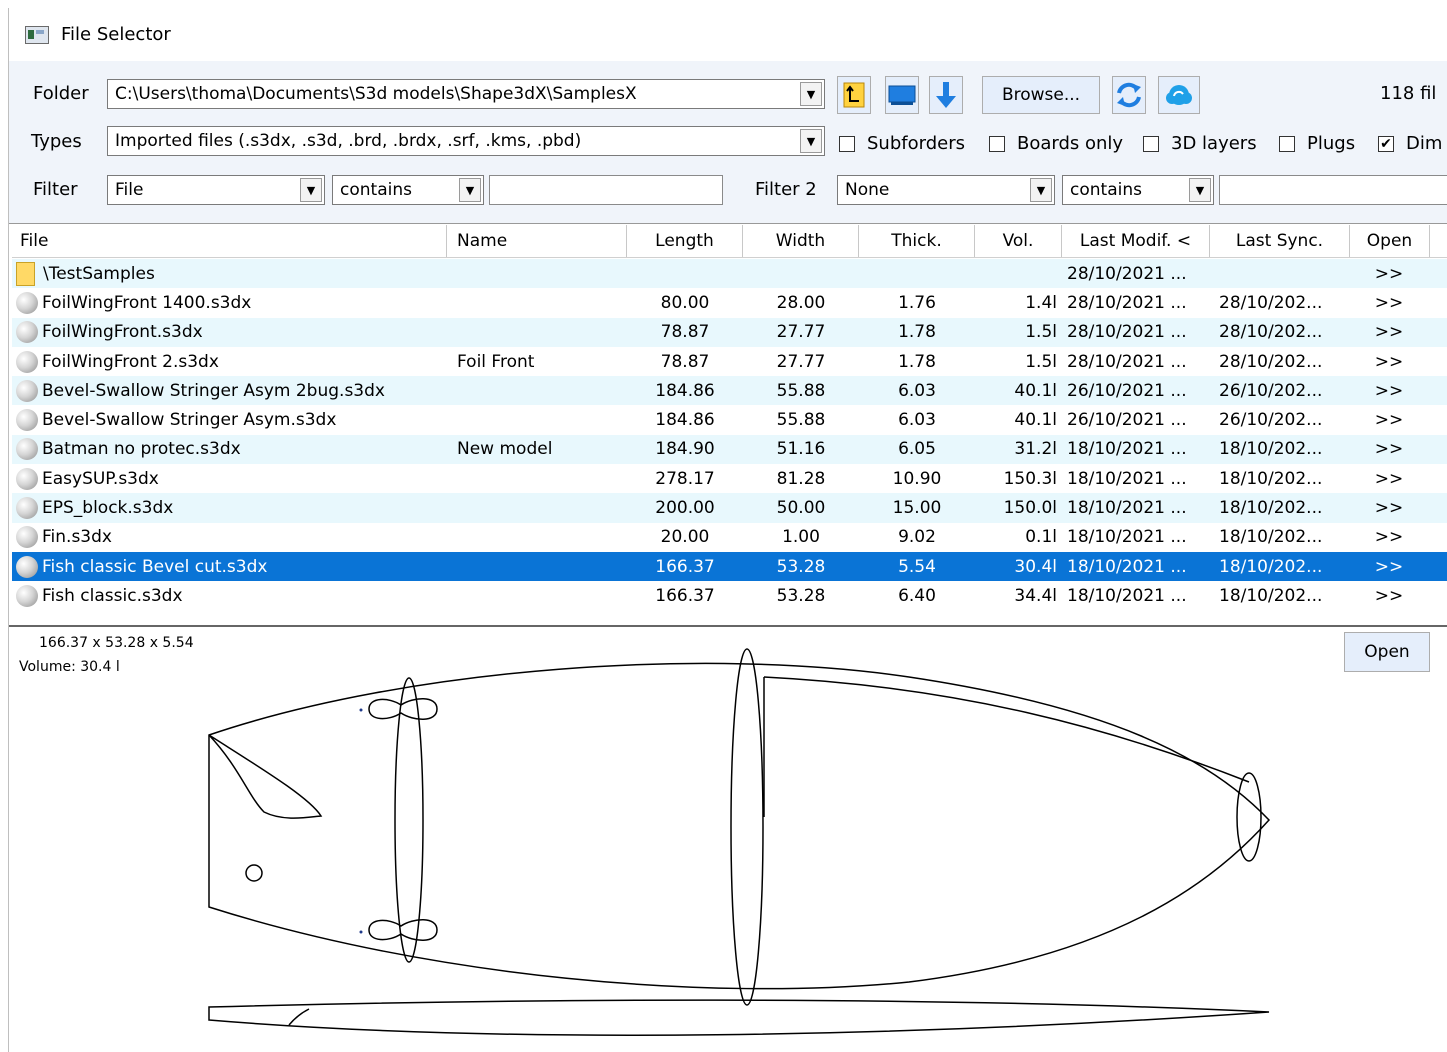 The image size is (1447, 1052). Describe the element at coordinates (229, 302) in the screenshot. I see `cell-file: FoilWingFront 1400.s3dx` at that location.